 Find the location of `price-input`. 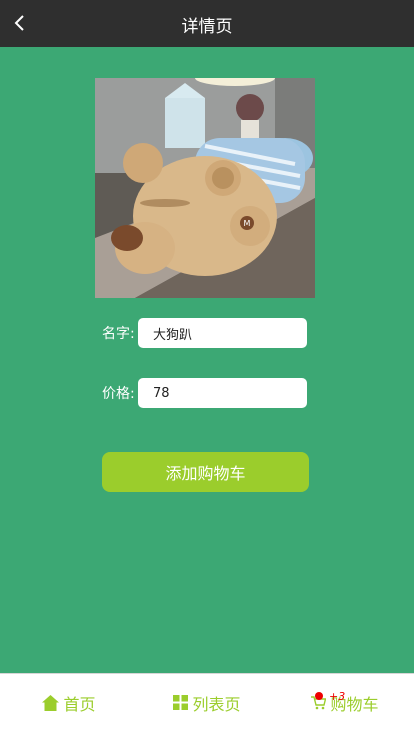

price-input is located at coordinates (222, 393).